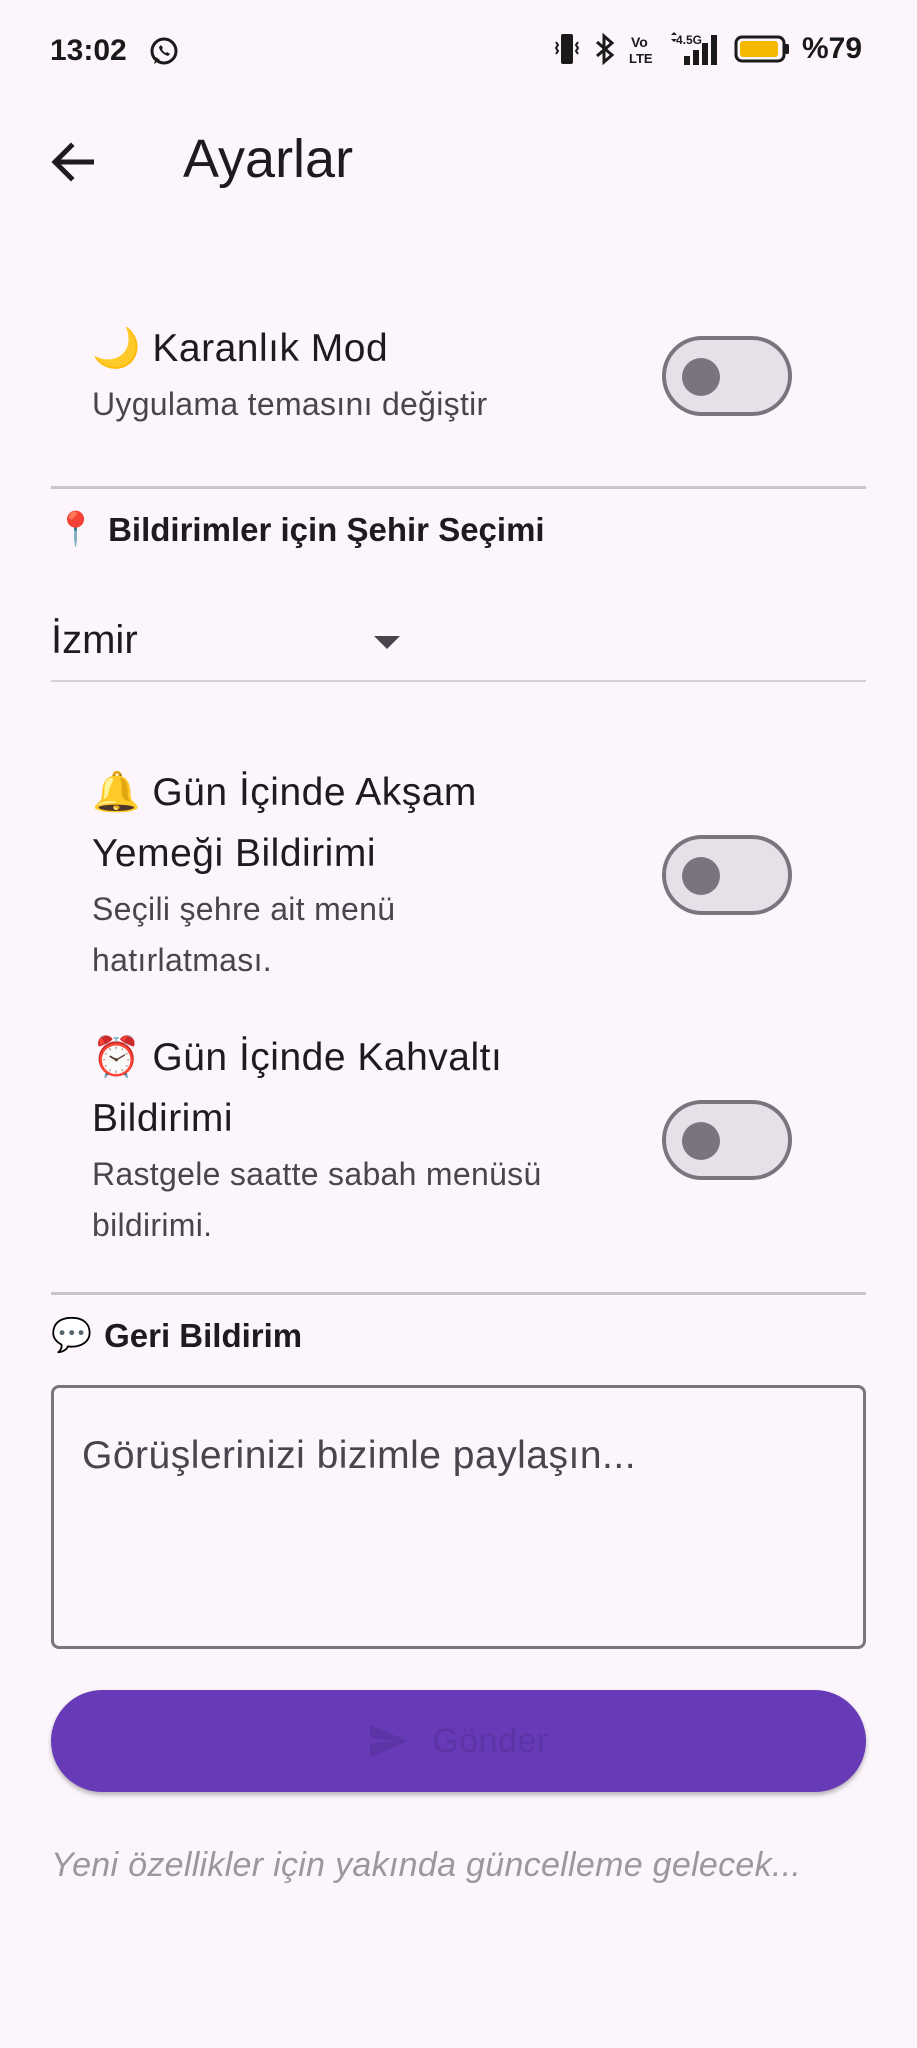  I want to click on city-section-heading: 📍 Bildirimler için Şehir Seçimi, so click(300, 529).